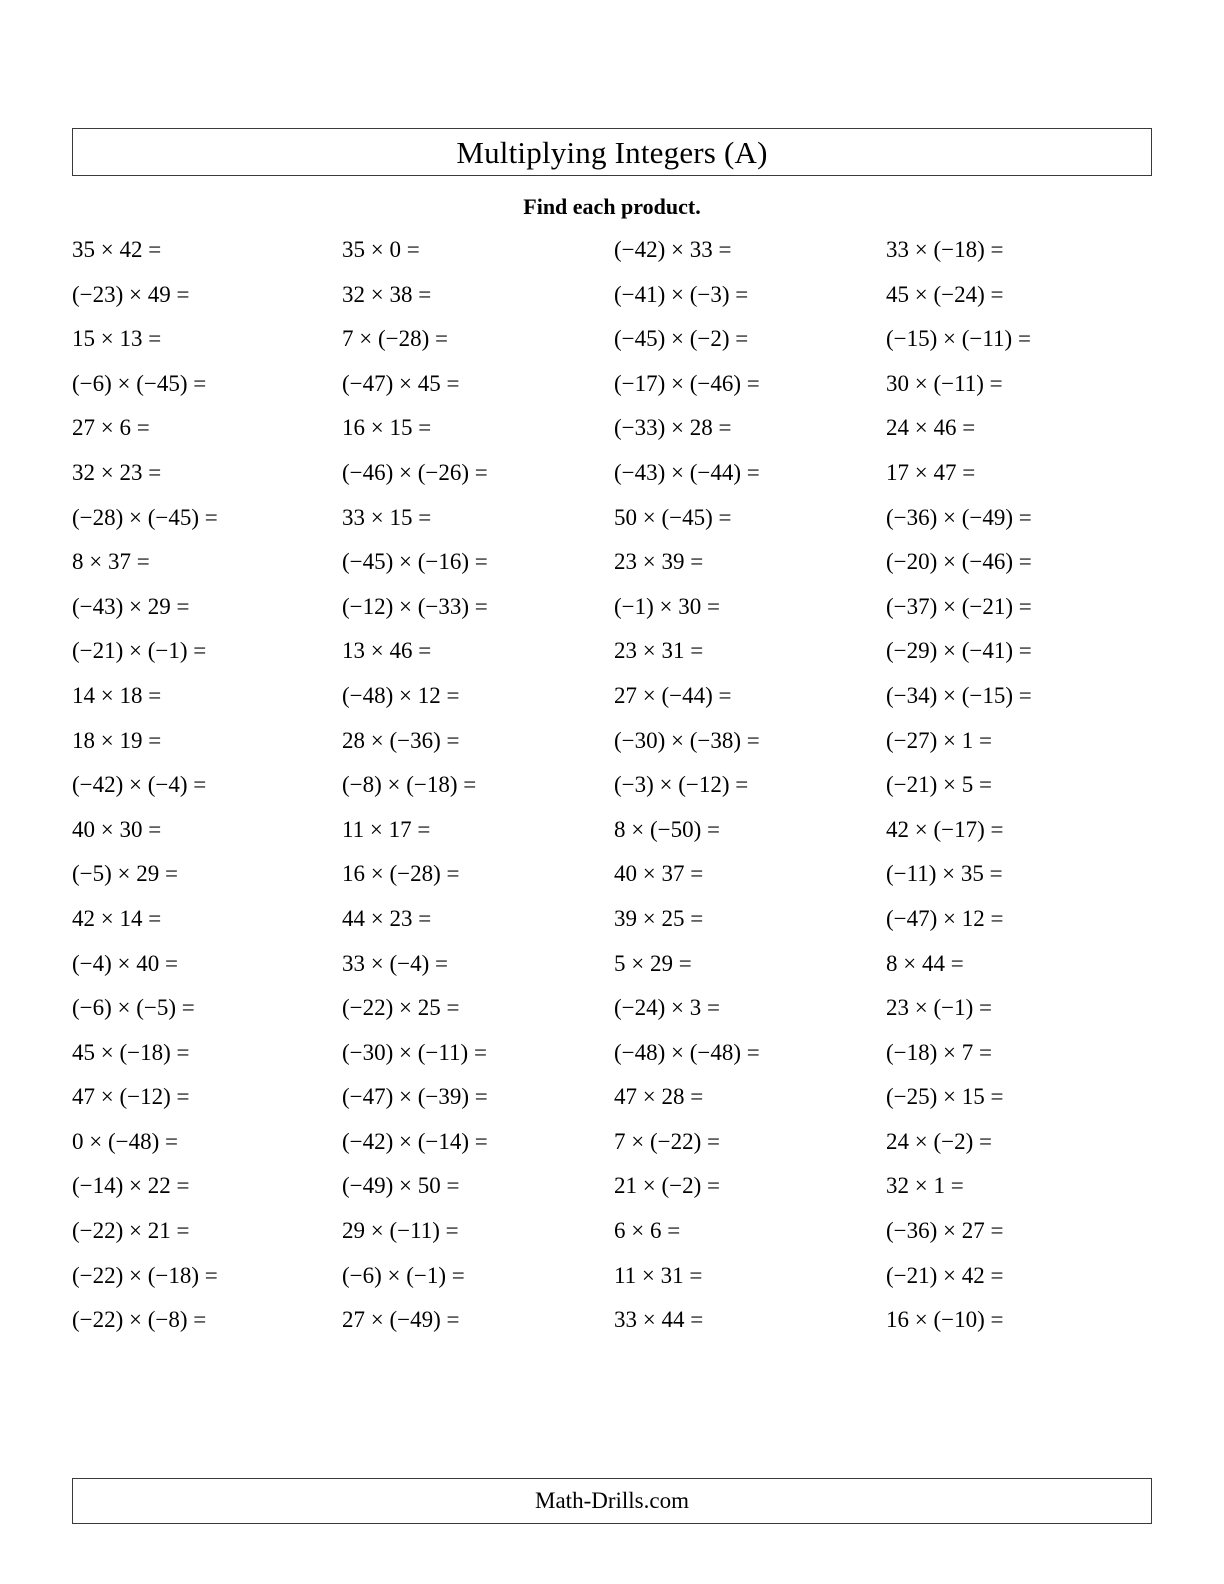 The image size is (1224, 1584). Describe the element at coordinates (747, 1320) in the screenshot. I see `problem-item: 33 × 44 =` at that location.